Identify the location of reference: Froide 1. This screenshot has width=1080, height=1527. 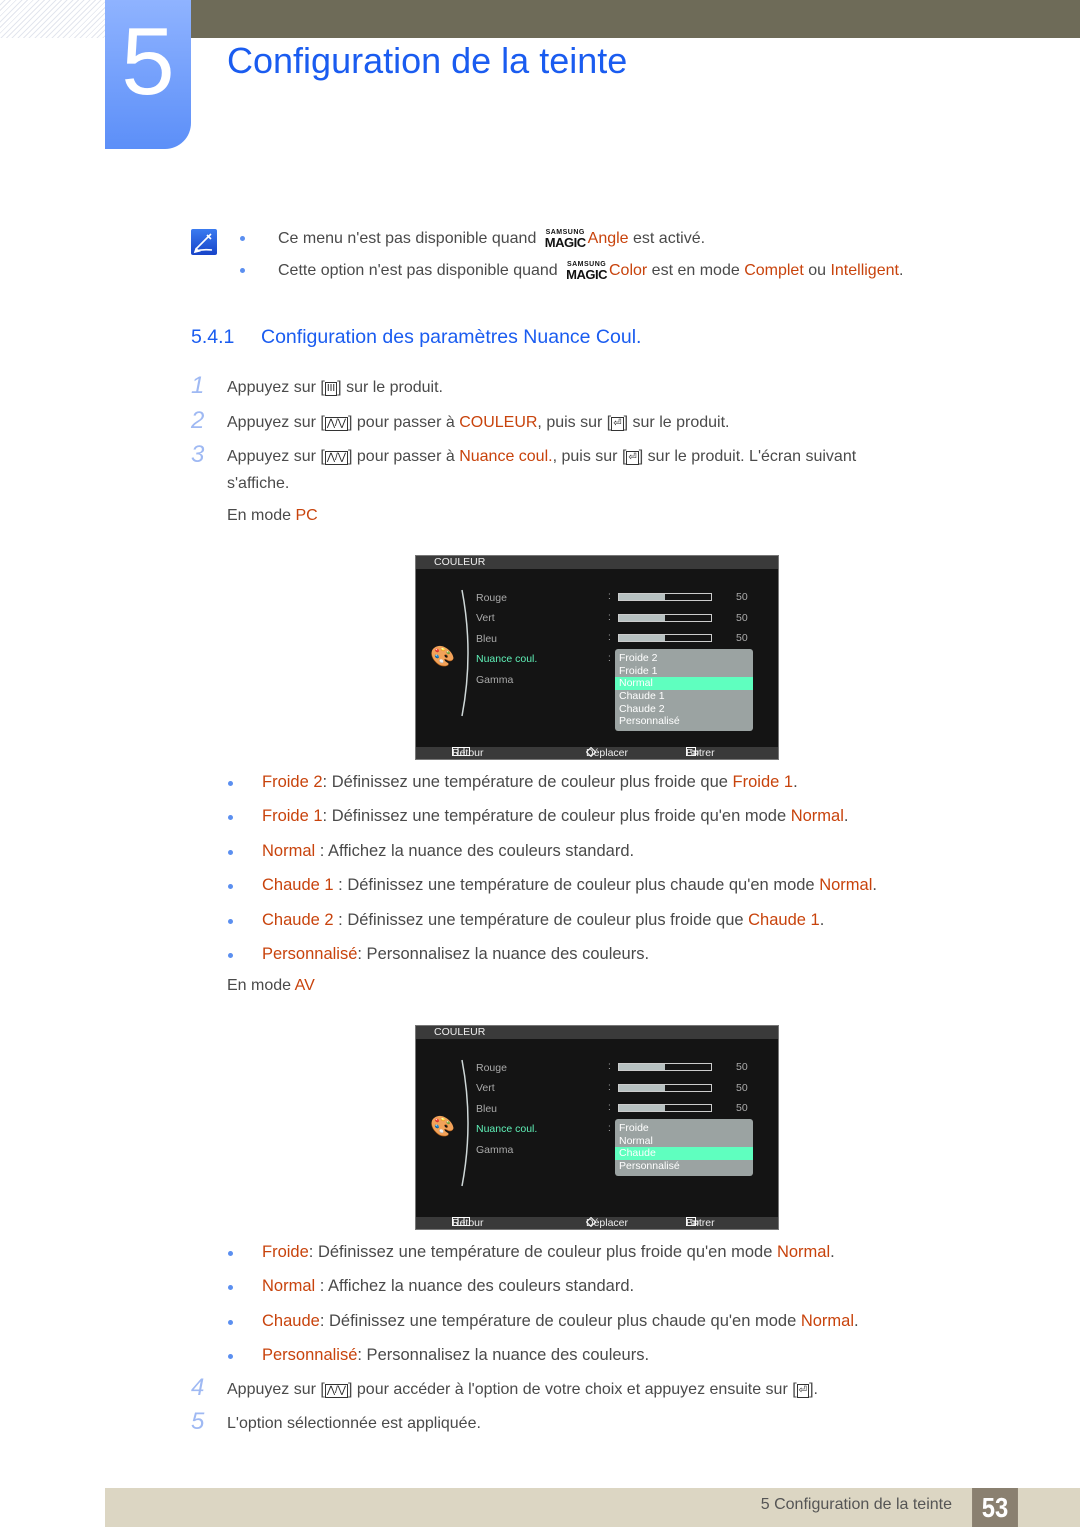
(763, 782).